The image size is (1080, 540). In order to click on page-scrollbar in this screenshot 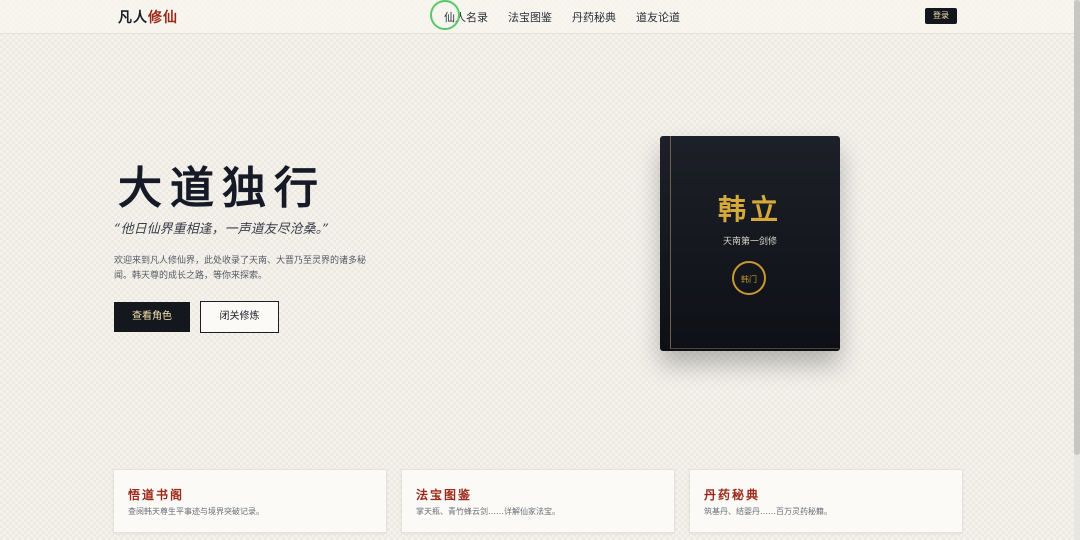, I will do `click(1077, 270)`.